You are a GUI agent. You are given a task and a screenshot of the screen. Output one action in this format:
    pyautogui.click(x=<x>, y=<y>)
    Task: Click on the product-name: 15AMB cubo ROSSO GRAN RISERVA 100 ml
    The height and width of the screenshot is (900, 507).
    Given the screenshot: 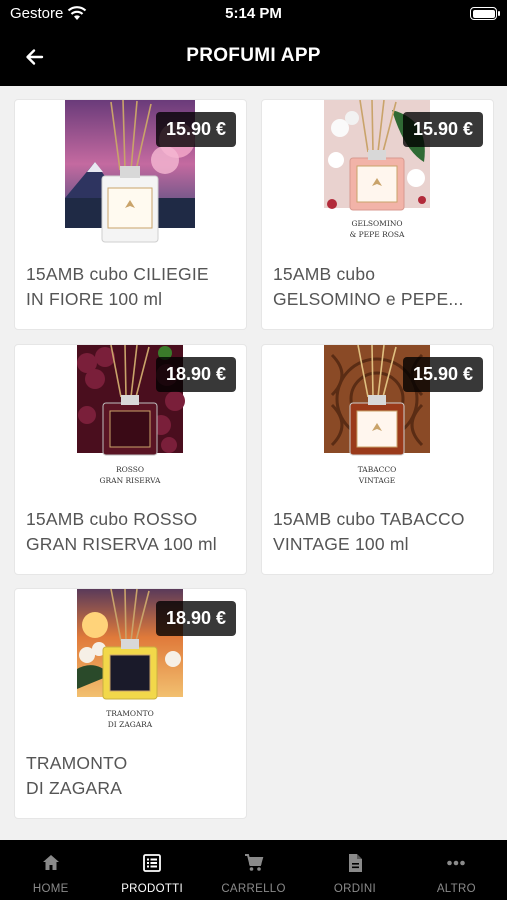 What is the action you would take?
    pyautogui.click(x=132, y=532)
    